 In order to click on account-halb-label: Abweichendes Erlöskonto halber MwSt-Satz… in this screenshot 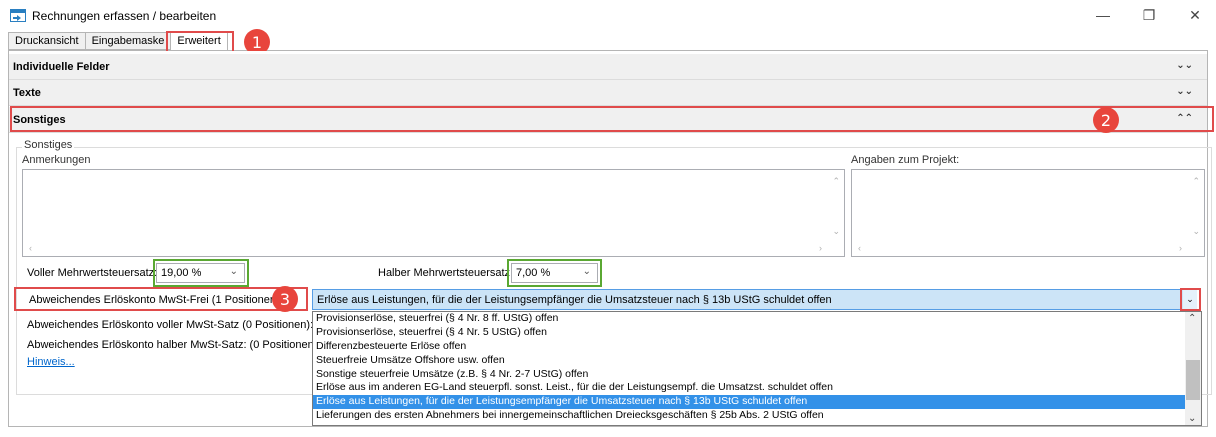, I will do `click(174, 345)`.